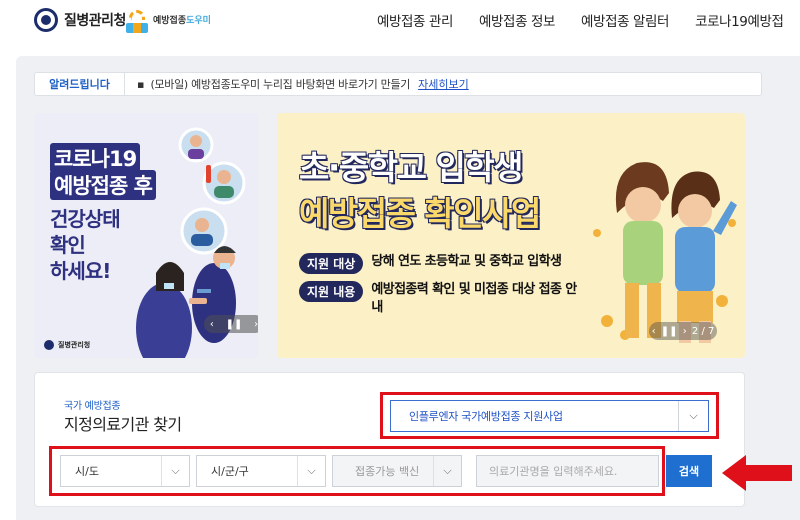 Image resolution: width=800 pixels, height=520 pixels. Describe the element at coordinates (125, 471) in the screenshot. I see `sido-select: 시/도 ⌵` at that location.